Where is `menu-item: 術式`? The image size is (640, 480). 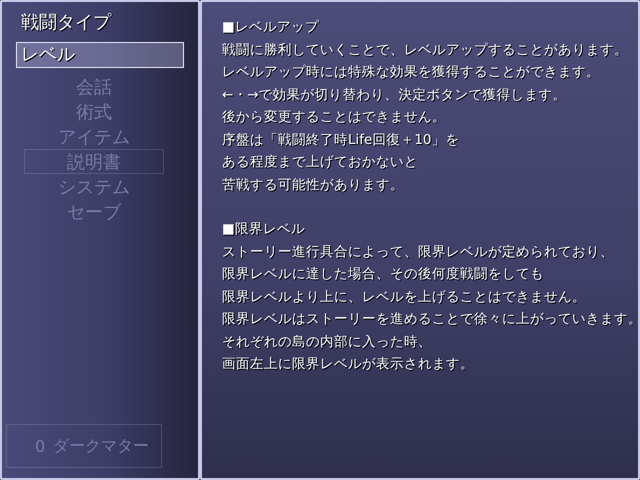
menu-item: 術式 is located at coordinates (94, 111).